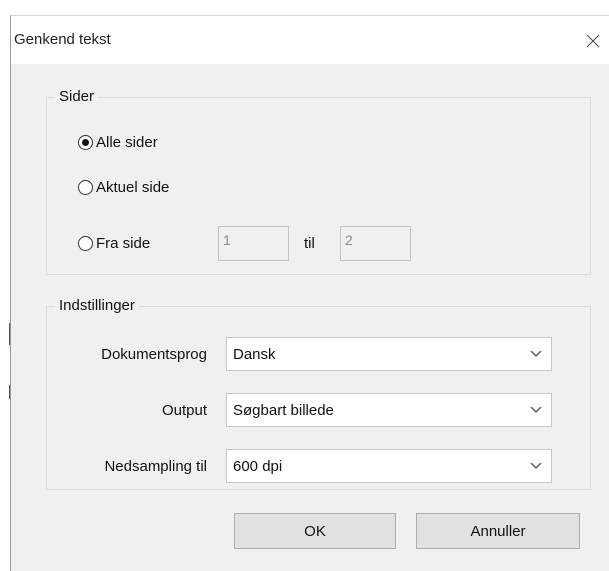 This screenshot has width=609, height=571. What do you see at coordinates (62, 39) in the screenshot?
I see `dialog-title: Genkend tekst` at bounding box center [62, 39].